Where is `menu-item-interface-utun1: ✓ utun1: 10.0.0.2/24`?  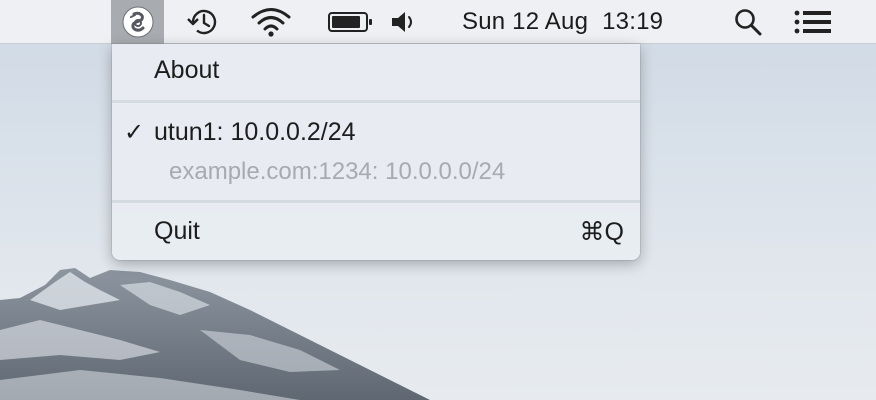 menu-item-interface-utun1: ✓ utun1: 10.0.0.2/24 is located at coordinates (388, 132).